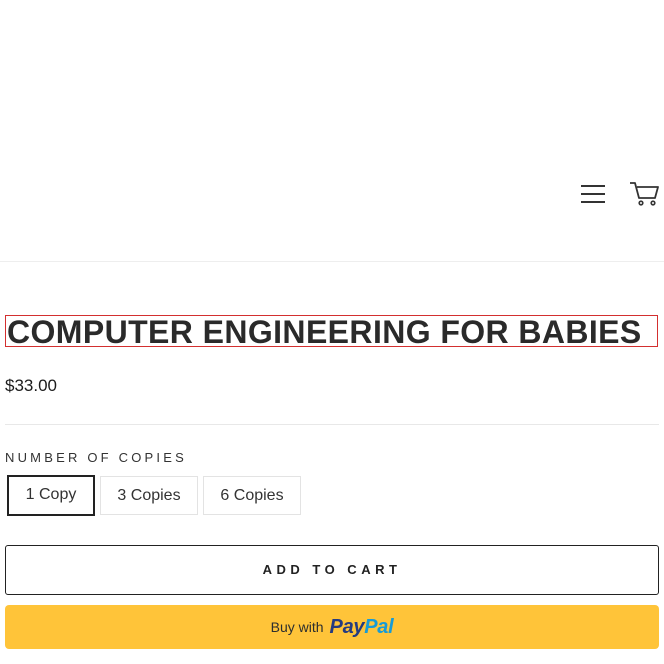 This screenshot has height=664, width=664. What do you see at coordinates (51, 495) in the screenshot?
I see `variant-option-1-copy: 1 Copy` at bounding box center [51, 495].